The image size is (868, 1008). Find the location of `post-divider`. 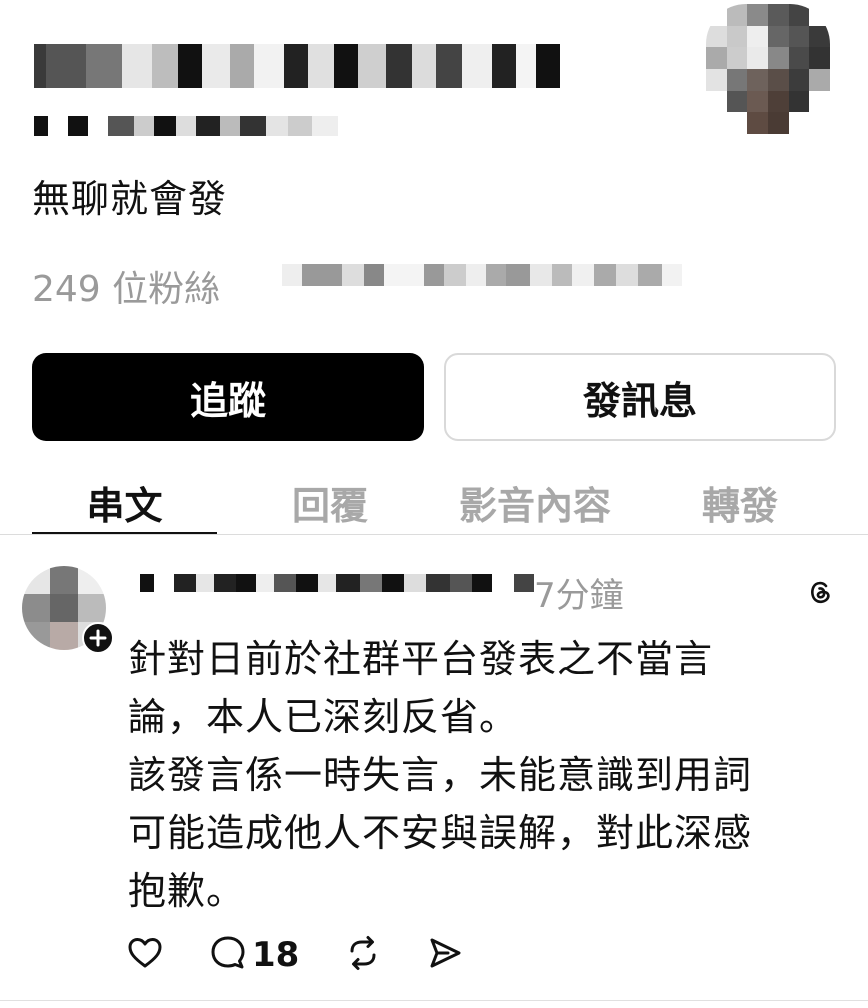

post-divider is located at coordinates (434, 1000).